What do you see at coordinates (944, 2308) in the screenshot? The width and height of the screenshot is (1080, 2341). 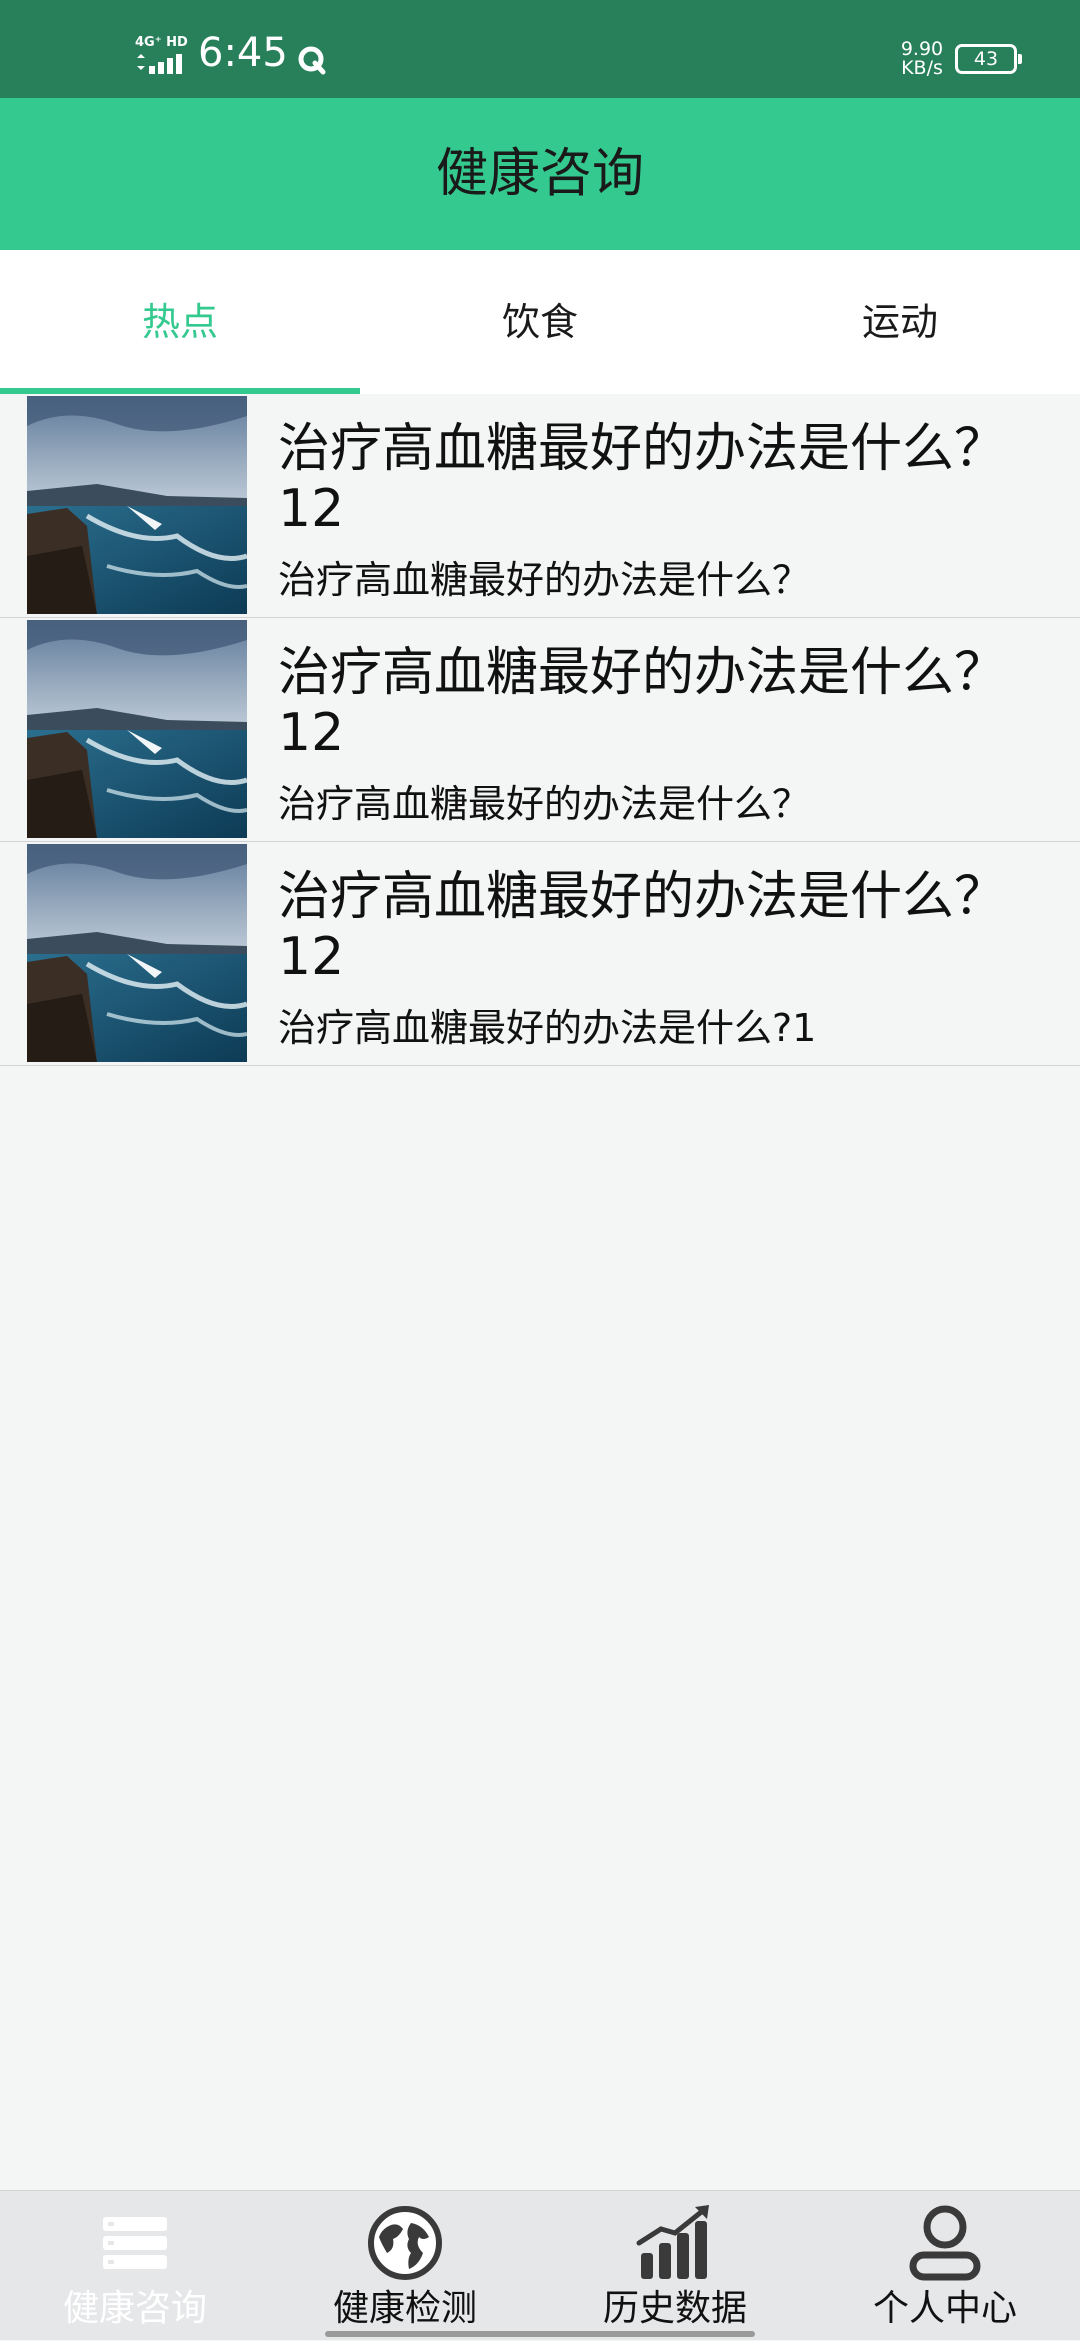 I see `nav-label: 个人中心` at bounding box center [944, 2308].